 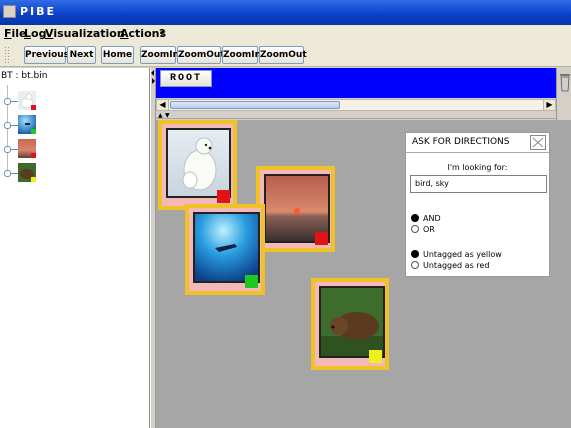 What do you see at coordinates (46, 55) in the screenshot?
I see `previous-button: Previous` at bounding box center [46, 55].